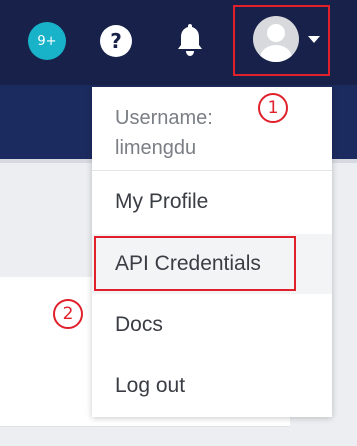 The image size is (357, 446). Describe the element at coordinates (195, 263) in the screenshot. I see `api-credentials-highlight-box` at that location.